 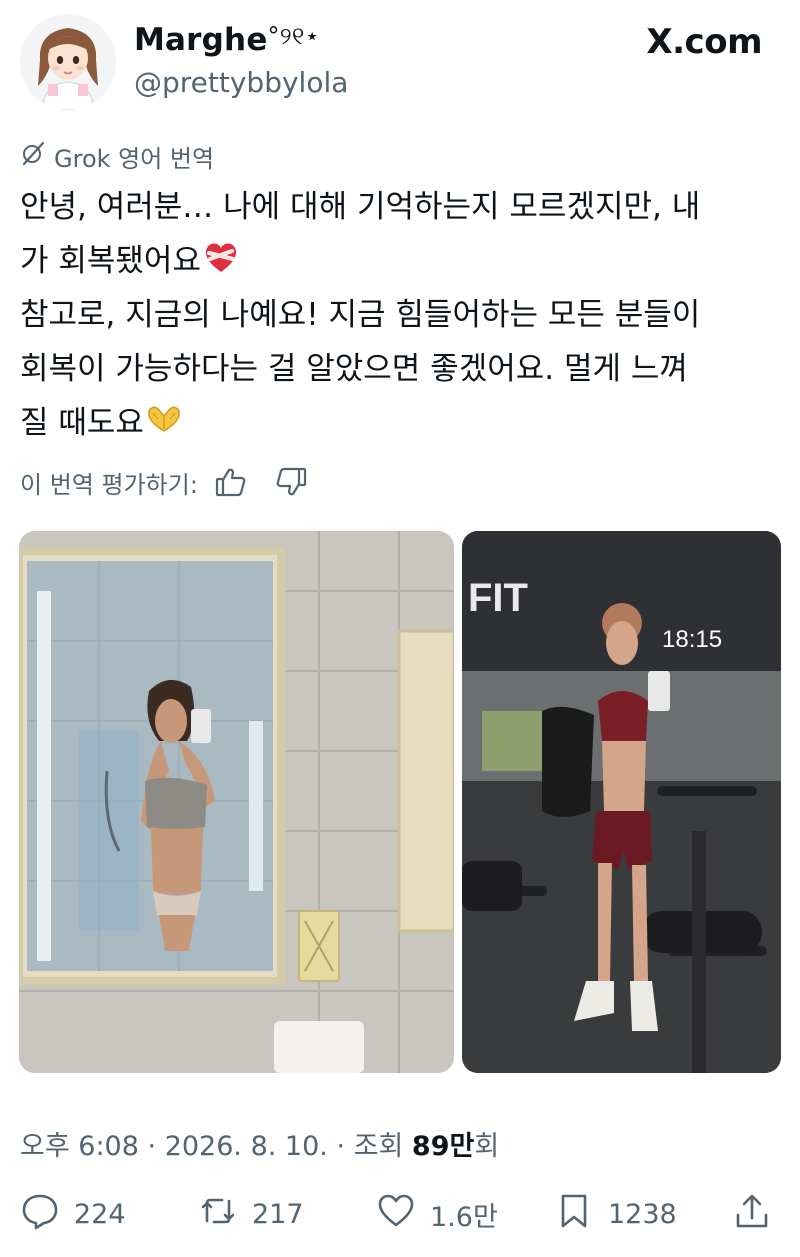 What do you see at coordinates (221, 257) in the screenshot?
I see `mending-heart-emoji` at bounding box center [221, 257].